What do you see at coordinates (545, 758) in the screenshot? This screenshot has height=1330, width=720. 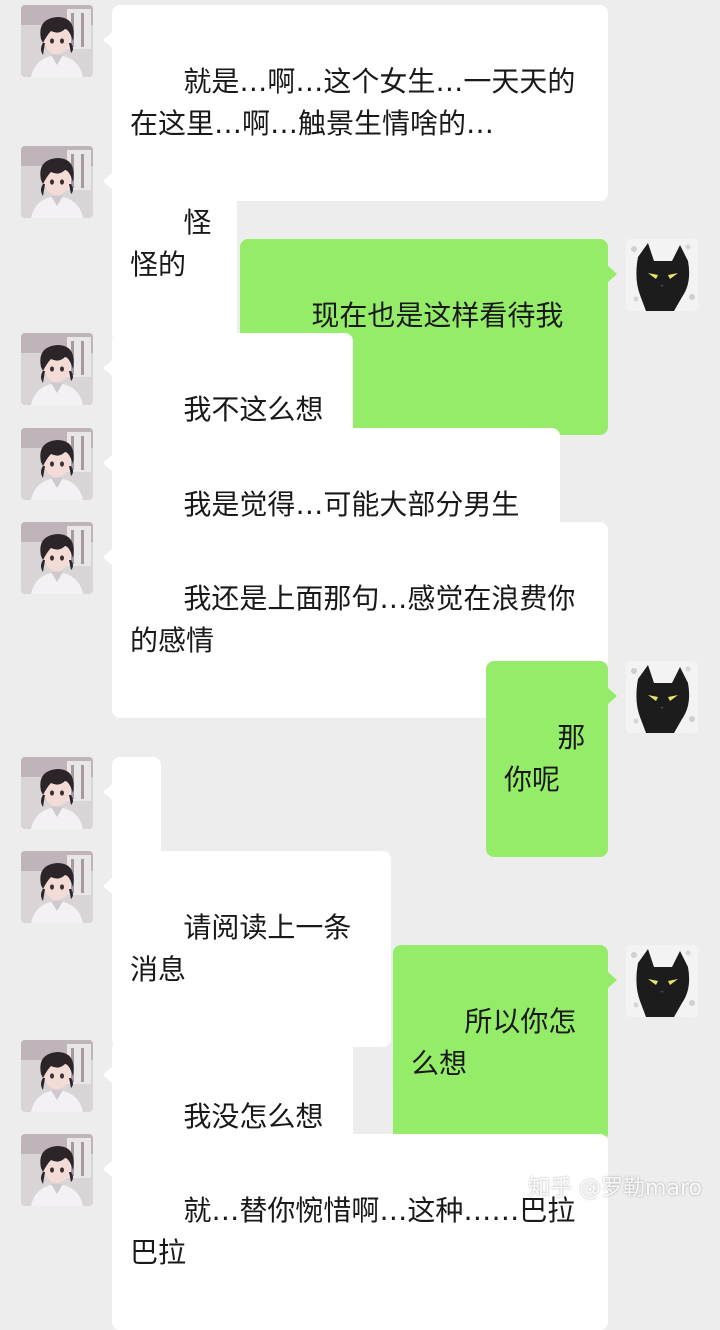 I see `message-text: 那你呢` at bounding box center [545, 758].